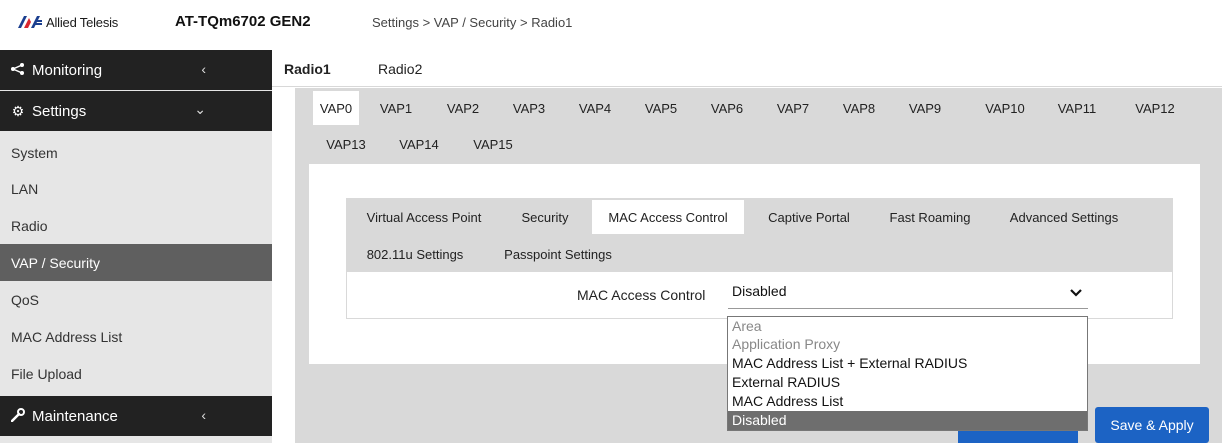 This screenshot has width=1222, height=443. Describe the element at coordinates (18, 416) in the screenshot. I see `wrench-icon` at that location.